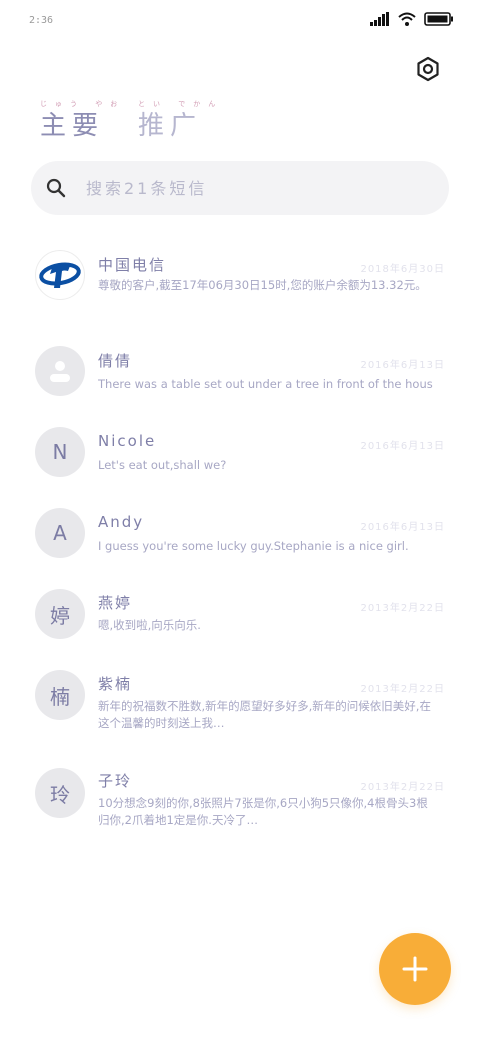 Image resolution: width=480 pixels, height=1040 pixels. What do you see at coordinates (127, 121) in the screenshot?
I see `tab-bar: じゅう やお 主要 とい でかん 推广` at bounding box center [127, 121].